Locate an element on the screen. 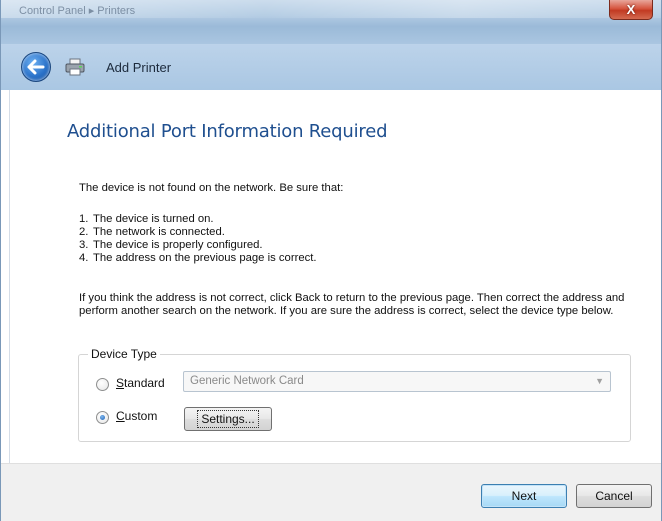 The width and height of the screenshot is (662, 521). title-bar: Control Panel ▸ Printers X is located at coordinates (331, 22).